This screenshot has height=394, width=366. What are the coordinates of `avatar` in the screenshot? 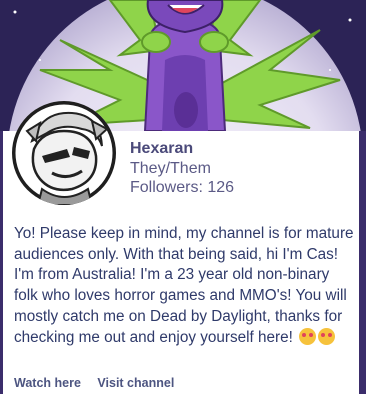 It's located at (64, 153).